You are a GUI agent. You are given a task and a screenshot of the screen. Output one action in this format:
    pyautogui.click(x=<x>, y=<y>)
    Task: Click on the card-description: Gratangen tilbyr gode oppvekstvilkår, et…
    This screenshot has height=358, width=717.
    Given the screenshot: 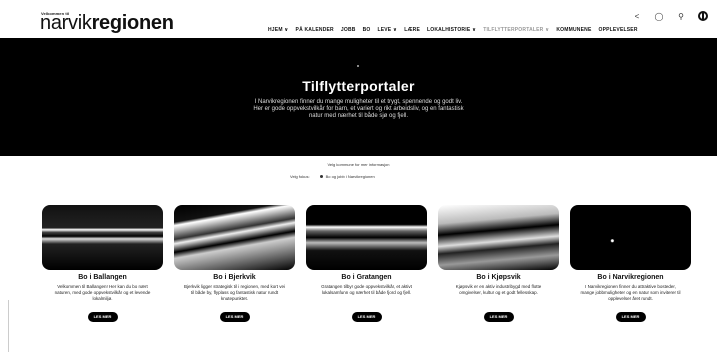 What is the action you would take?
    pyautogui.click(x=366, y=289)
    